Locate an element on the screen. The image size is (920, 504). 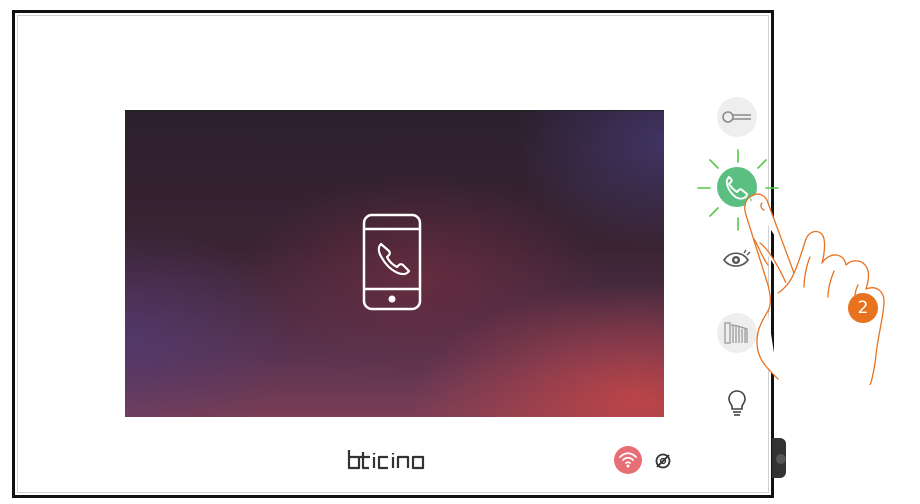
light-bulb-icon is located at coordinates (737, 403).